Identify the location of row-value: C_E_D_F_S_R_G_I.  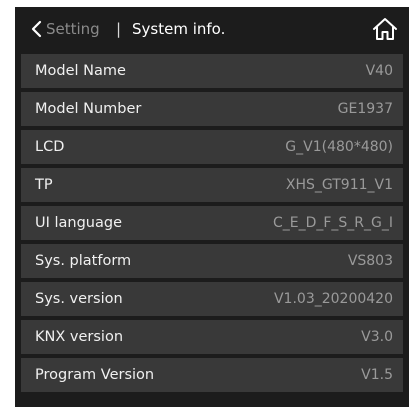
(332, 223).